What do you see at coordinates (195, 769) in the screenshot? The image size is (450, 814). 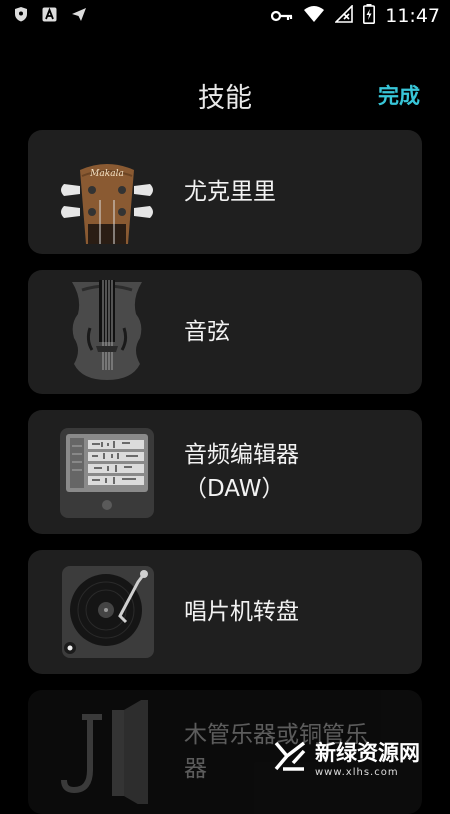 I see `skill-label-line2: 器` at bounding box center [195, 769].